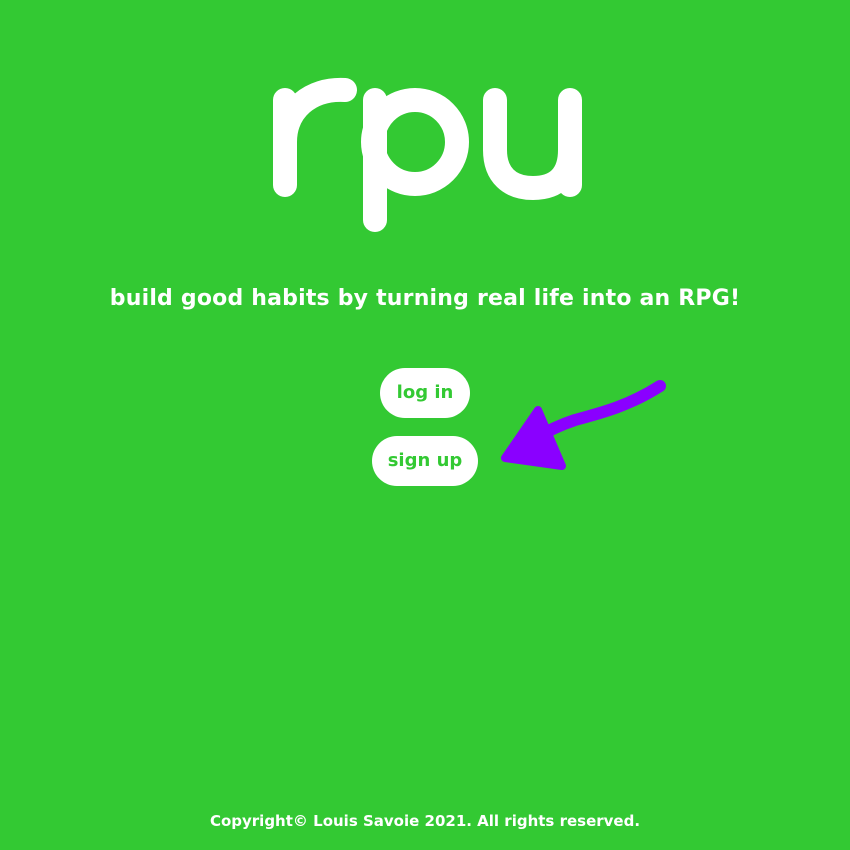 The image size is (850, 850). I want to click on rpu-logo-icon: rpu, so click(427, 154).